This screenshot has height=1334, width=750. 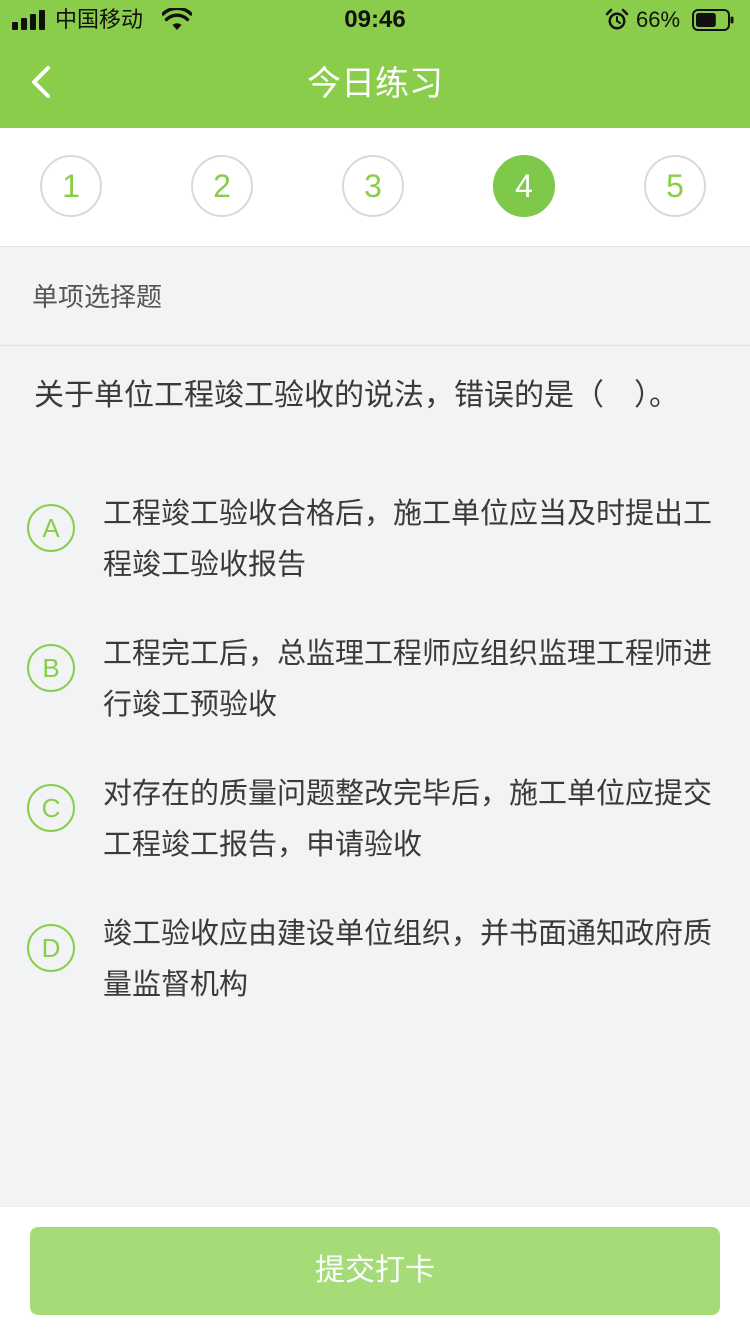 I want to click on option-a-text: 工程竣工验收合格后，施工单位应当及时提出工程竣工验收报告, so click(x=410, y=539).